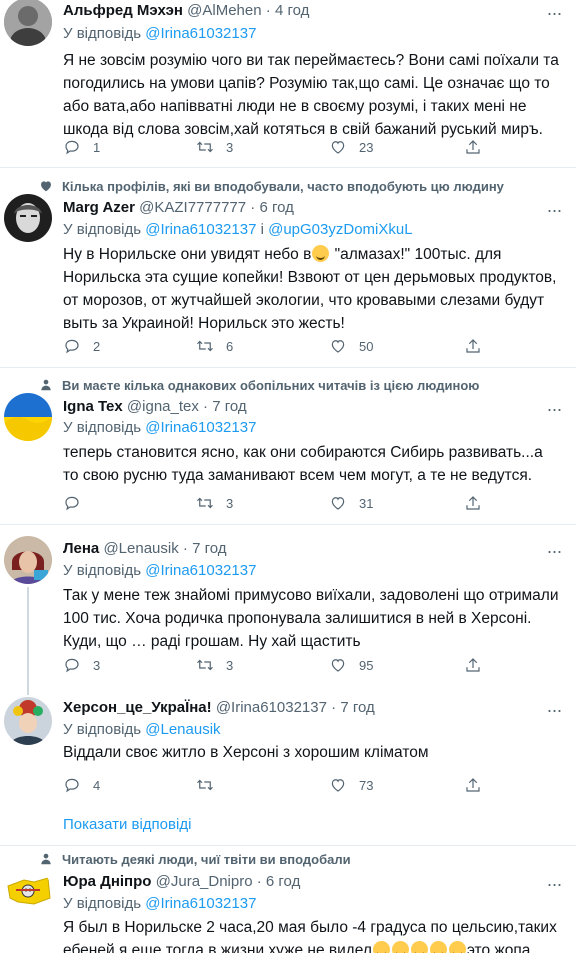 This screenshot has height=953, width=576. I want to click on reply-button: 4, so click(129, 785).